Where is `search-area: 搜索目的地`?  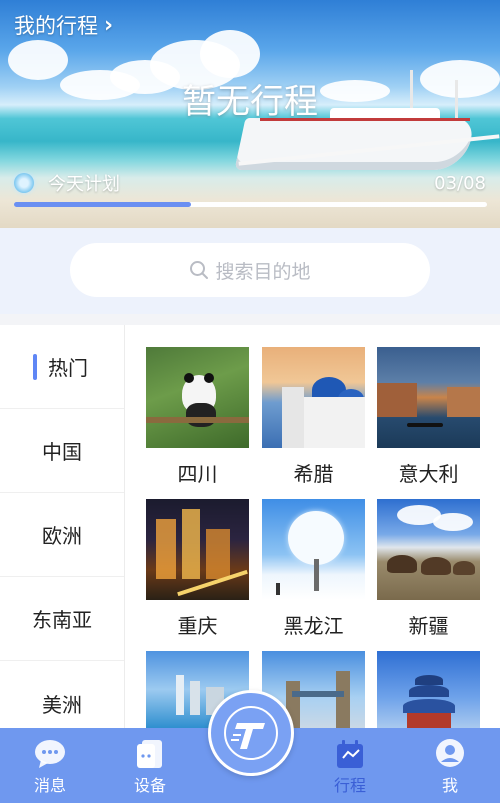
search-area: 搜索目的地 is located at coordinates (250, 271).